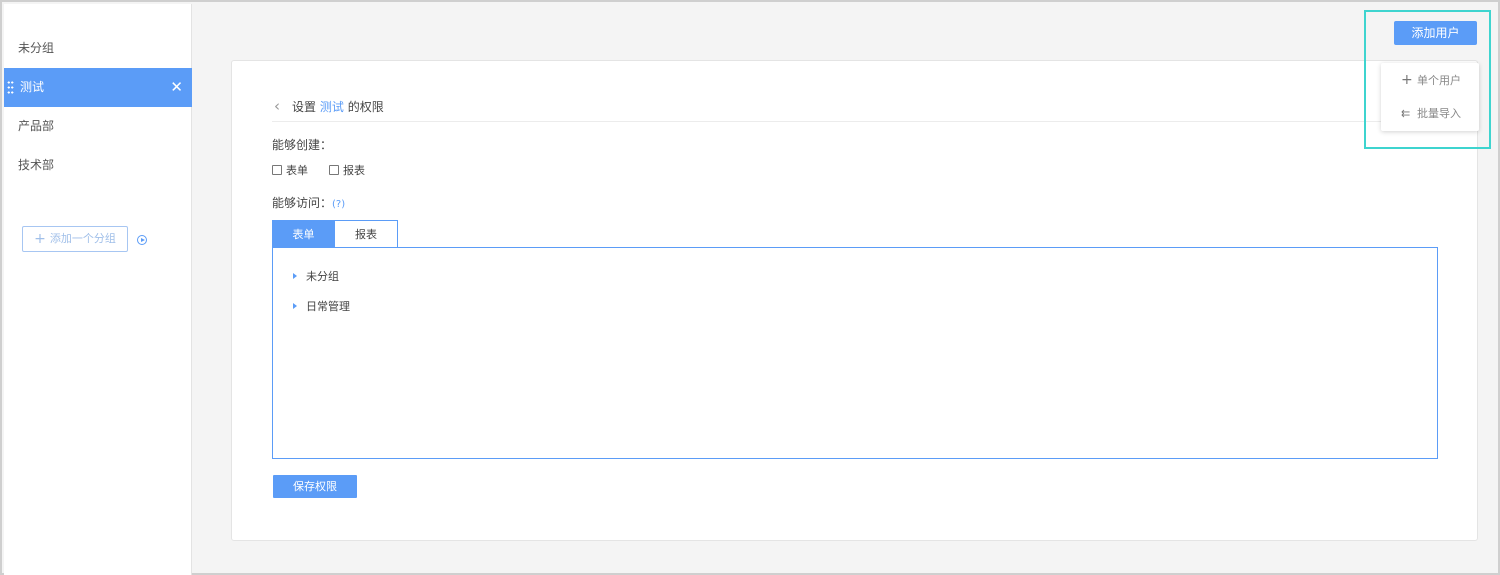 The height and width of the screenshot is (575, 1500). Describe the element at coordinates (366, 234) in the screenshot. I see `tab-report: 报表` at that location.